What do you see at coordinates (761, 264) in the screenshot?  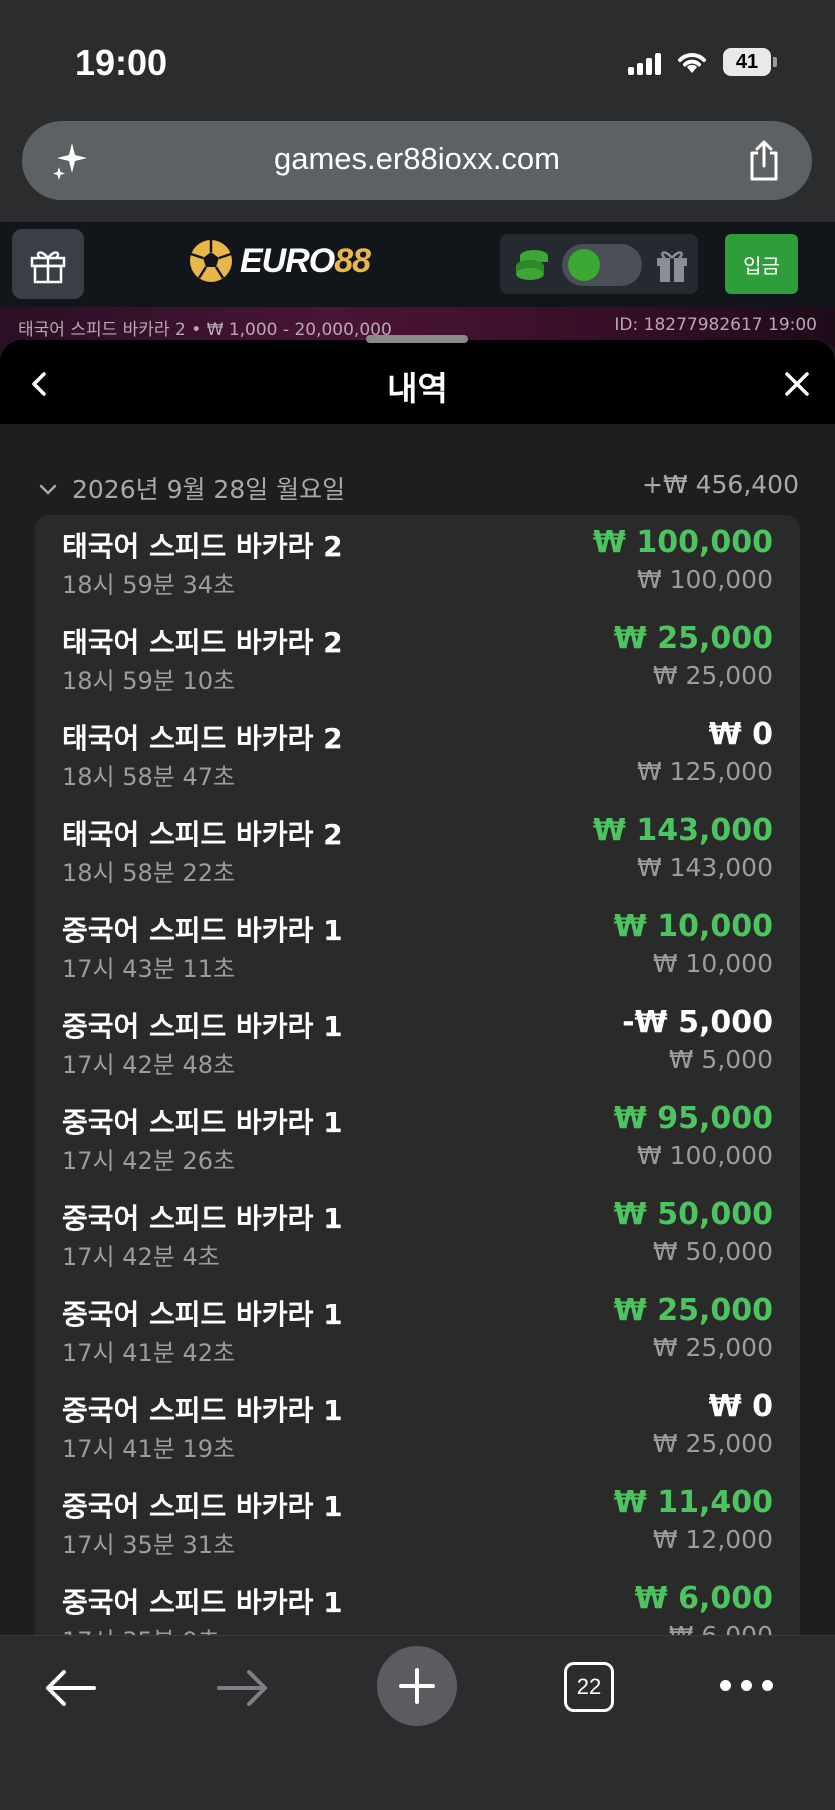 I see `deposit-button: 입금` at bounding box center [761, 264].